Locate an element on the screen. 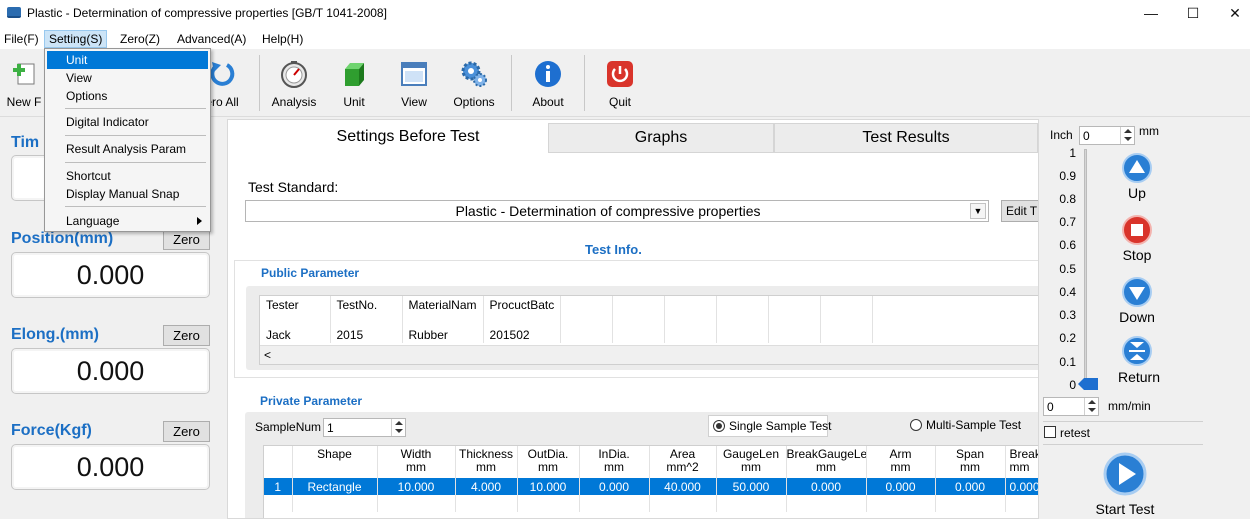 The height and width of the screenshot is (519, 1250). table-cell: Rectangle is located at coordinates (335, 486).